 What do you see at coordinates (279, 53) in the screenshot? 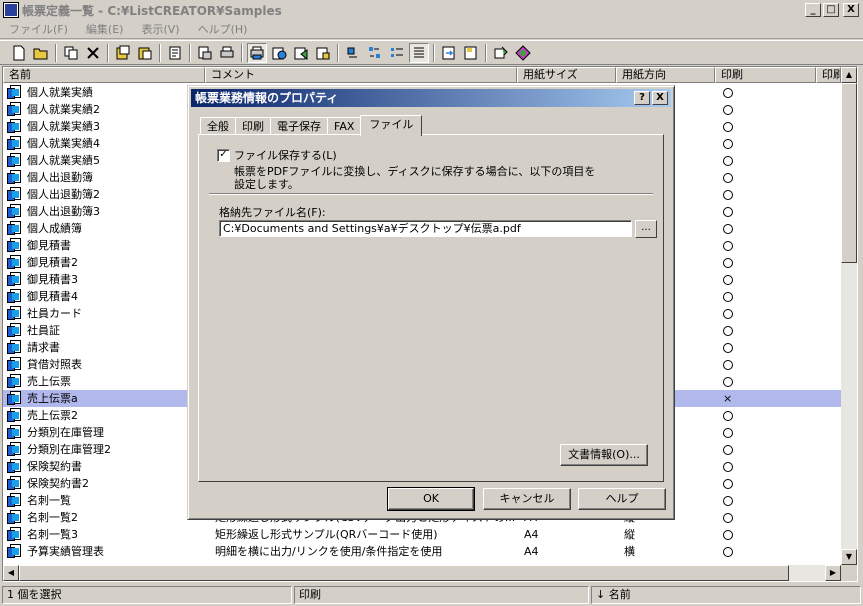
I see `output-save-icon` at bounding box center [279, 53].